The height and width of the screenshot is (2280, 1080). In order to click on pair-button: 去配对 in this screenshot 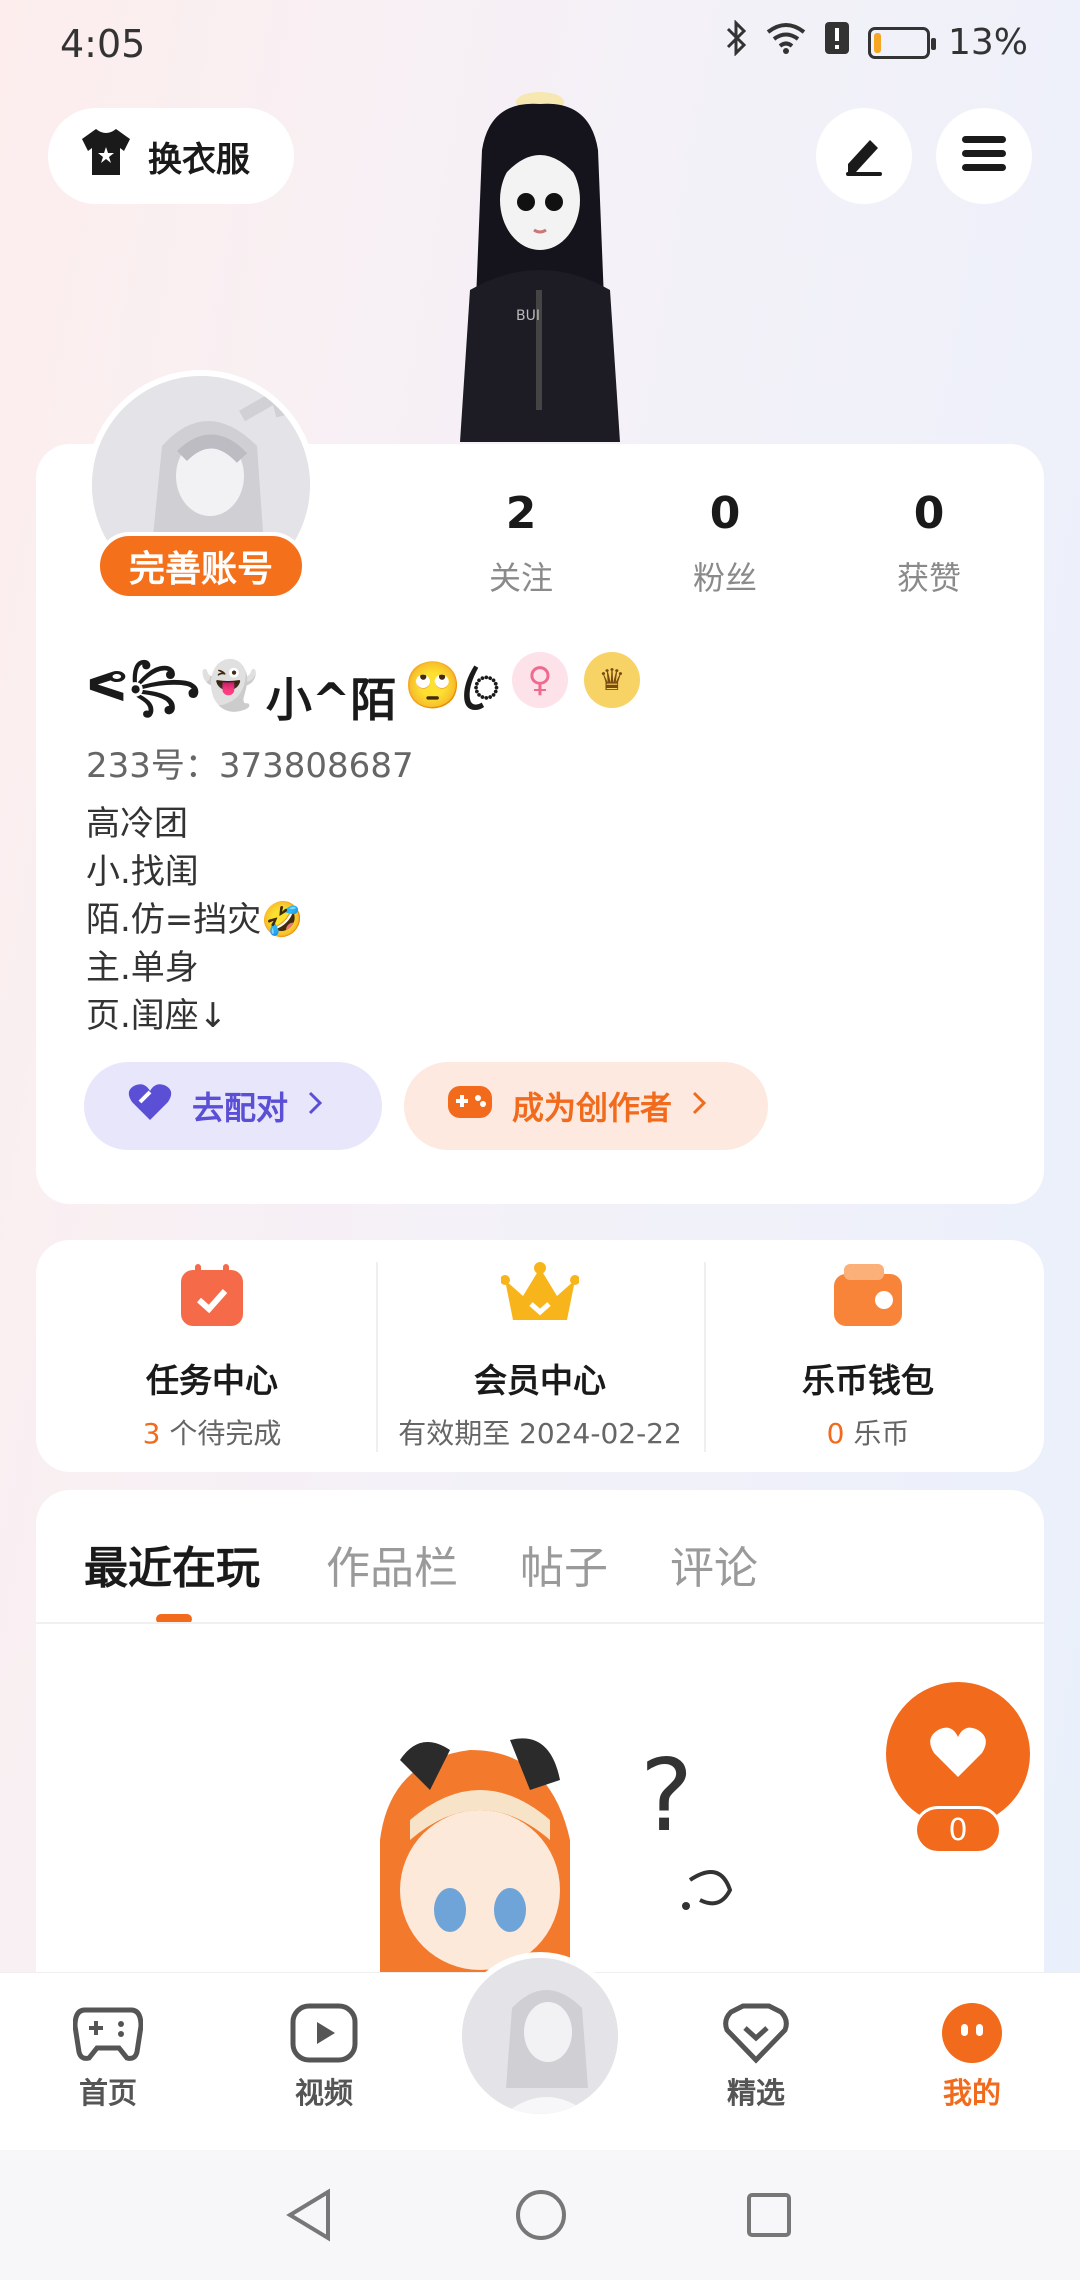, I will do `click(233, 1106)`.